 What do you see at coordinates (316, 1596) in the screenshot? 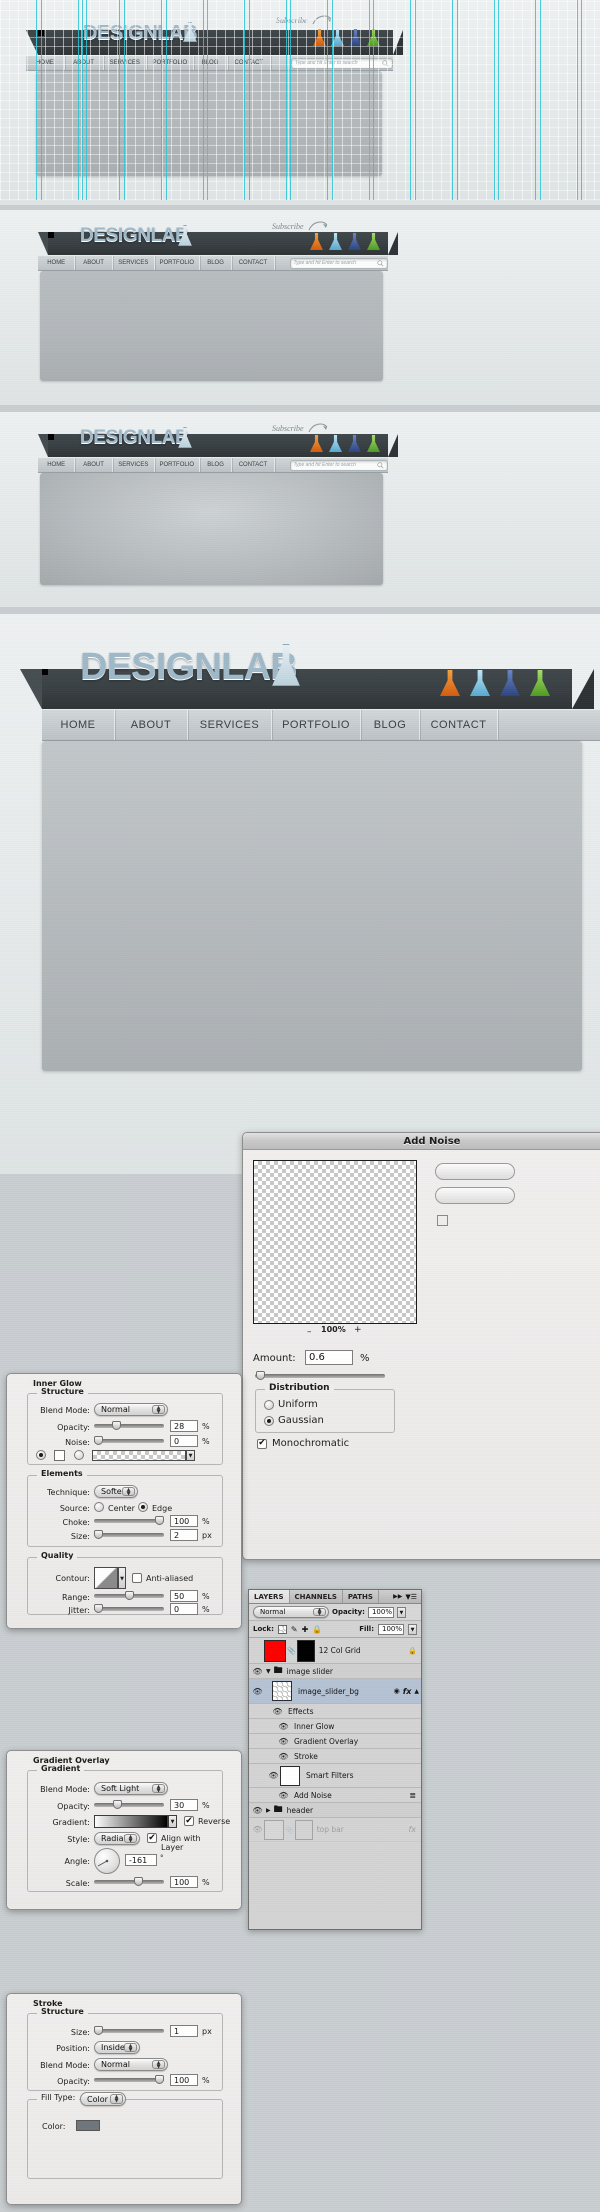
I see `tab-channels: CHANNELS` at bounding box center [316, 1596].